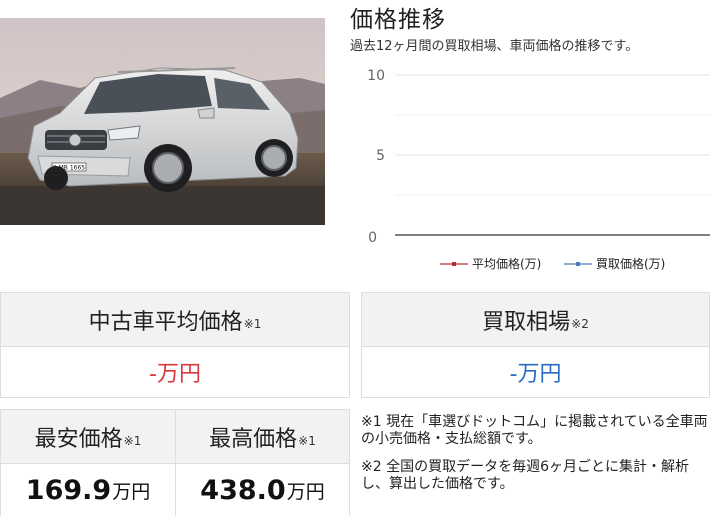 This screenshot has width=710, height=516. What do you see at coordinates (494, 46) in the screenshot?
I see `chart-subtitle: 過去12ヶ月間の買取相場、車両価格の推移です。` at bounding box center [494, 46].